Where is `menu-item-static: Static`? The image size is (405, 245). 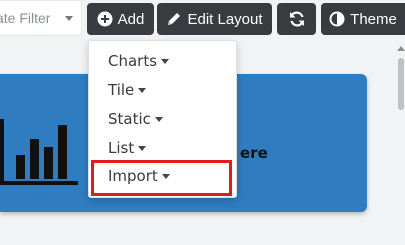
menu-item-static: Static is located at coordinates (135, 119).